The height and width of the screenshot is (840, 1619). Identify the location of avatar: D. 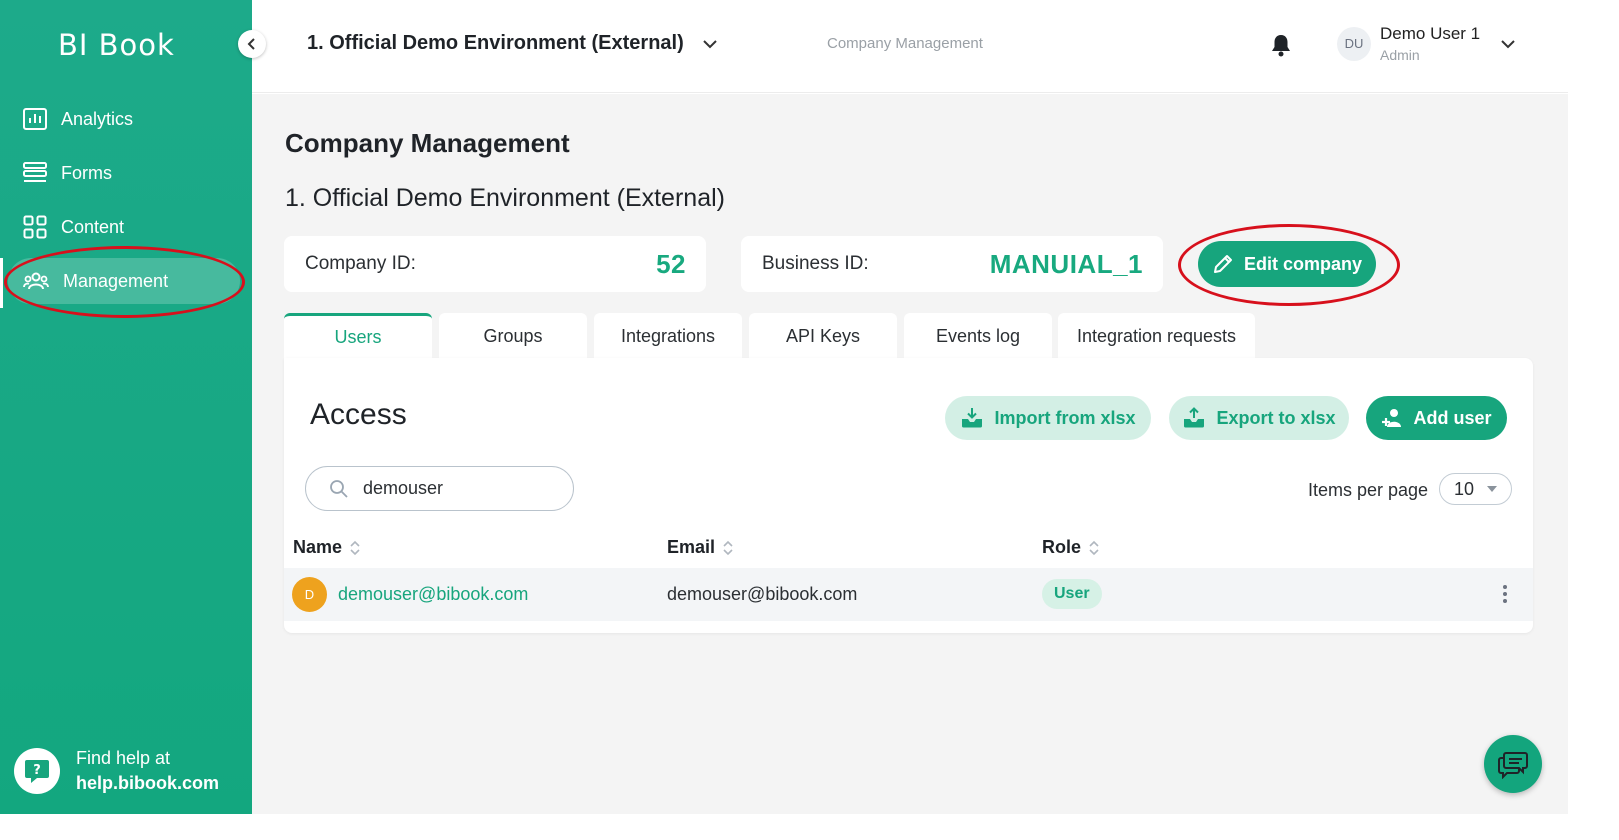
(309, 594).